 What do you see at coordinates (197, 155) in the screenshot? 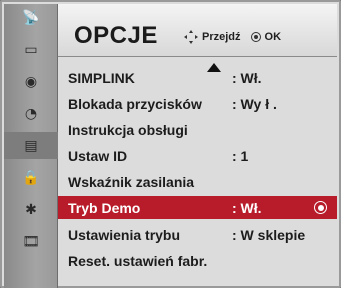
I see `menu-item-set-id: Ustaw ID : 1` at bounding box center [197, 155].